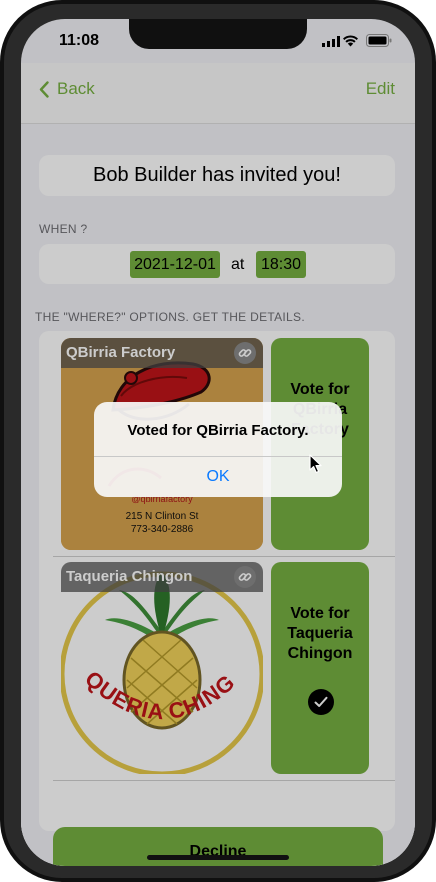 This screenshot has width=436, height=882. What do you see at coordinates (218, 857) in the screenshot?
I see `home-indicator` at bounding box center [218, 857].